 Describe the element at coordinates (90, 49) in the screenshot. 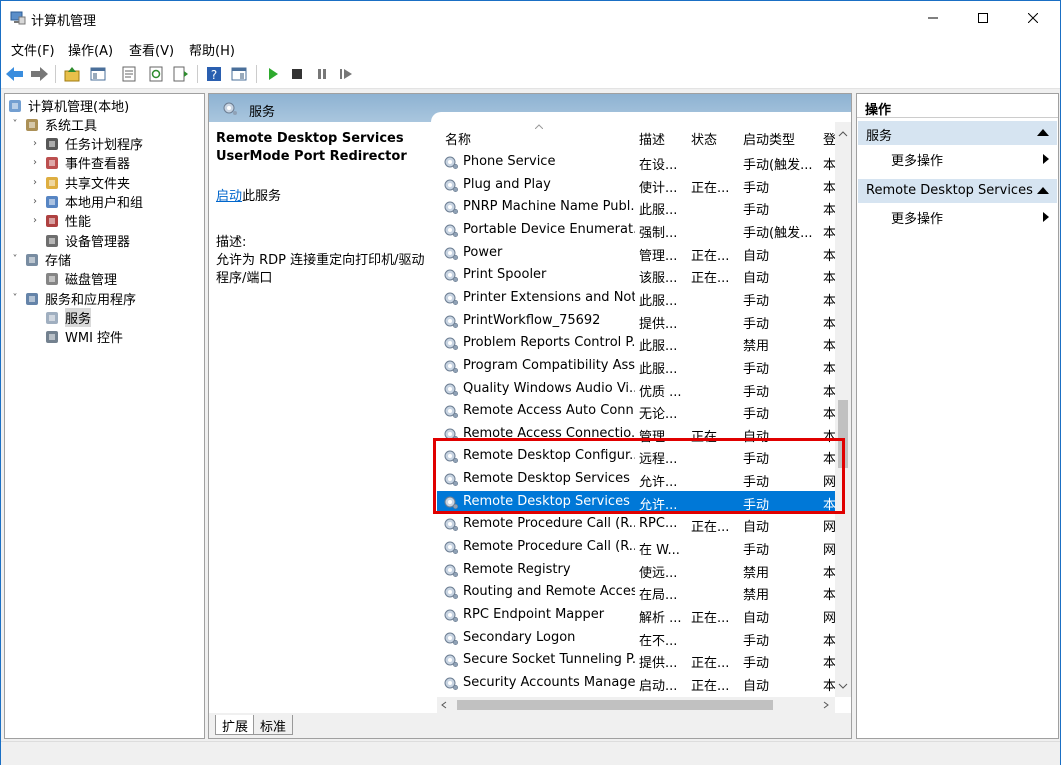

I see `menu-action: 操作(A)` at that location.